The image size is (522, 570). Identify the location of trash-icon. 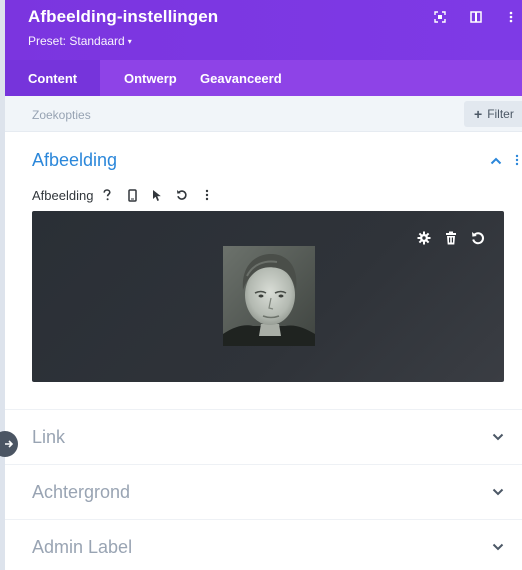
(451, 238).